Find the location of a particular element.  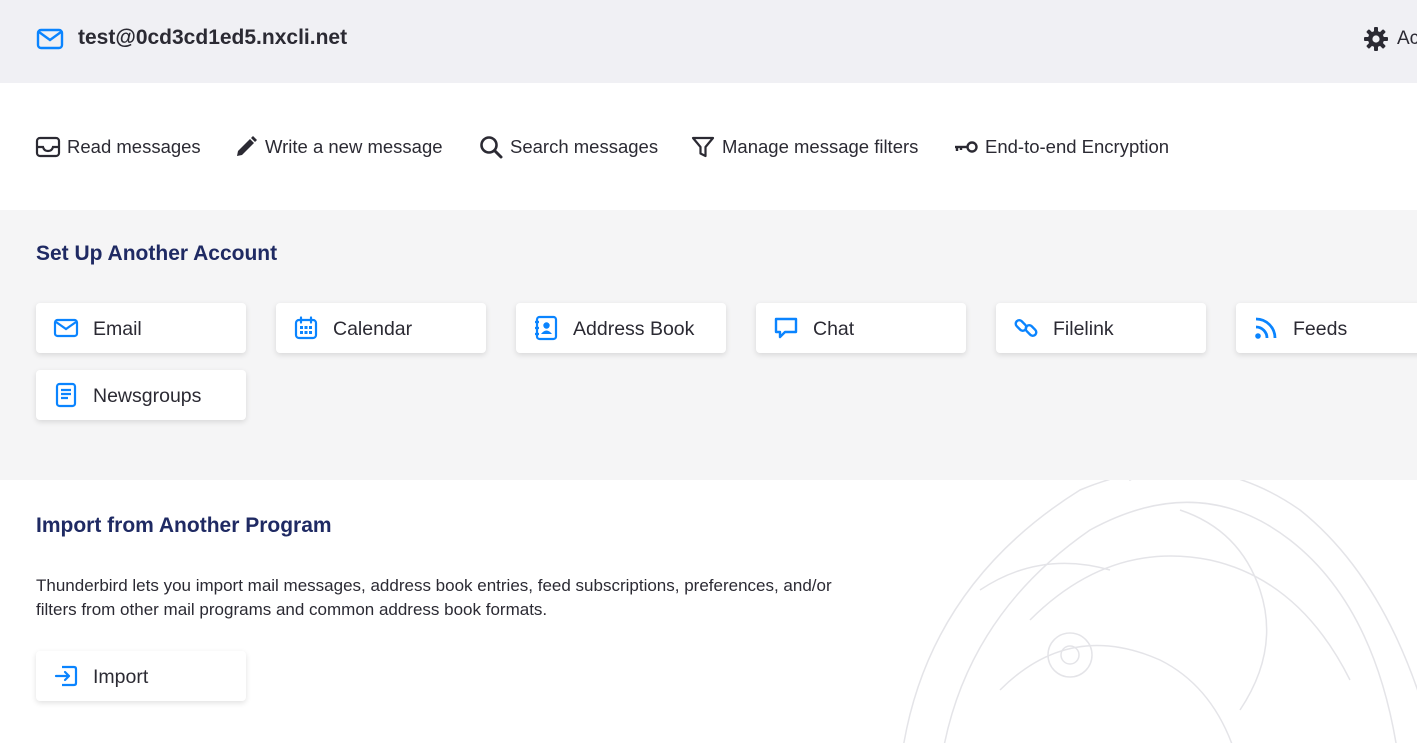

setup-title: Set Up Another Account is located at coordinates (157, 253).